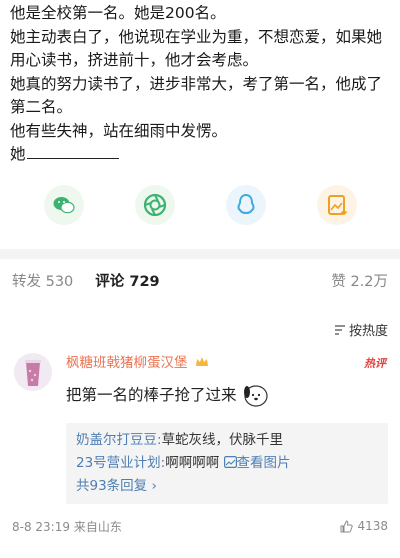 This screenshot has height=558, width=400. I want to click on repost-count: 530, so click(59, 282).